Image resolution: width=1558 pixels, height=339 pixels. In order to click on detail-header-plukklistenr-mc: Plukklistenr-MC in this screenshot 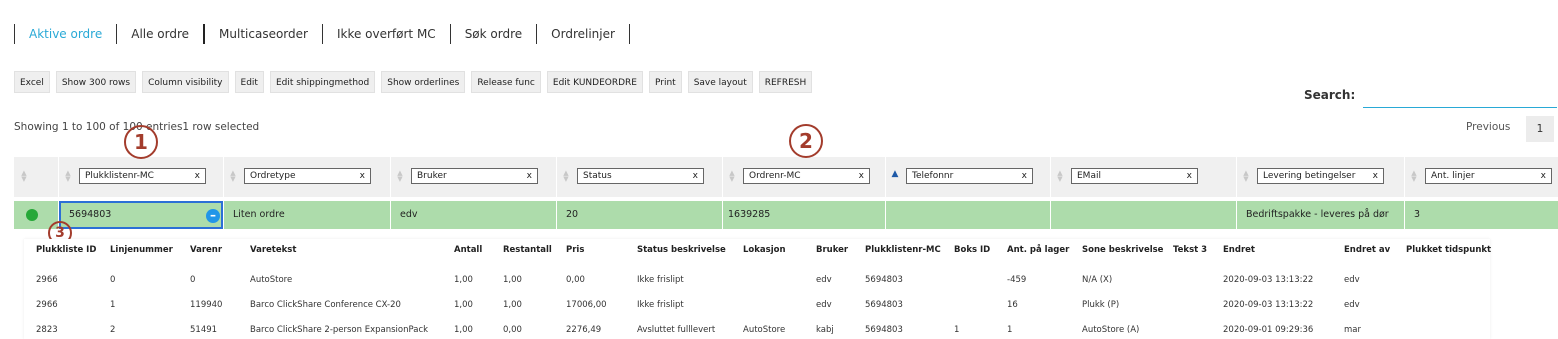, I will do `click(903, 250)`.